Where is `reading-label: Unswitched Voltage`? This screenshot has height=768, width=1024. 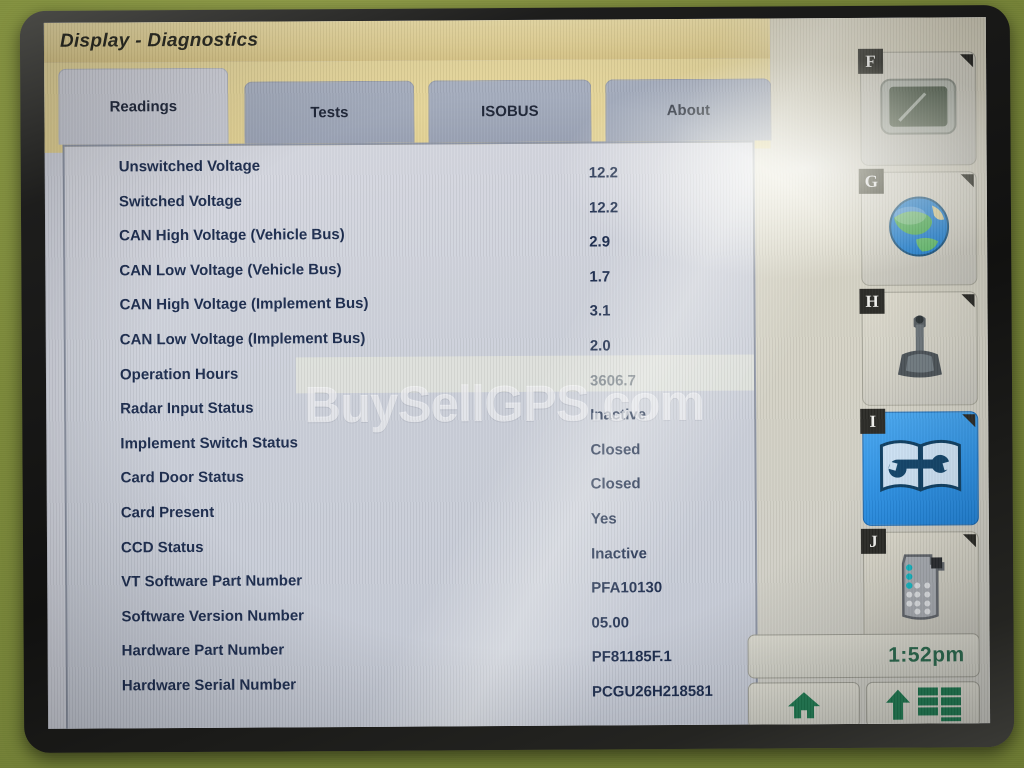
reading-label: Unswitched Voltage is located at coordinates (189, 166).